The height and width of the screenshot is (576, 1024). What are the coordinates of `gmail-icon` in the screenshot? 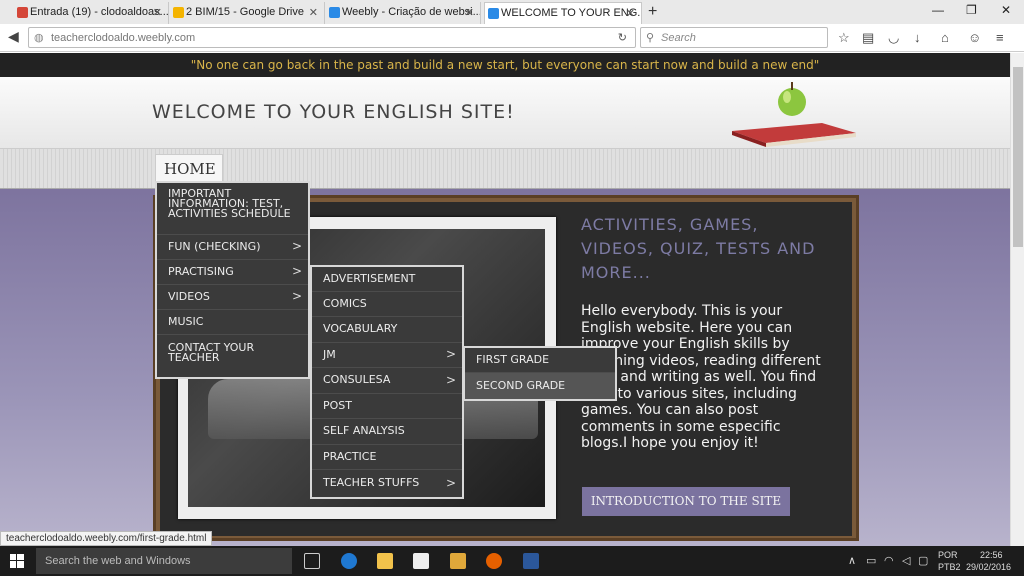 It's located at (22, 12).